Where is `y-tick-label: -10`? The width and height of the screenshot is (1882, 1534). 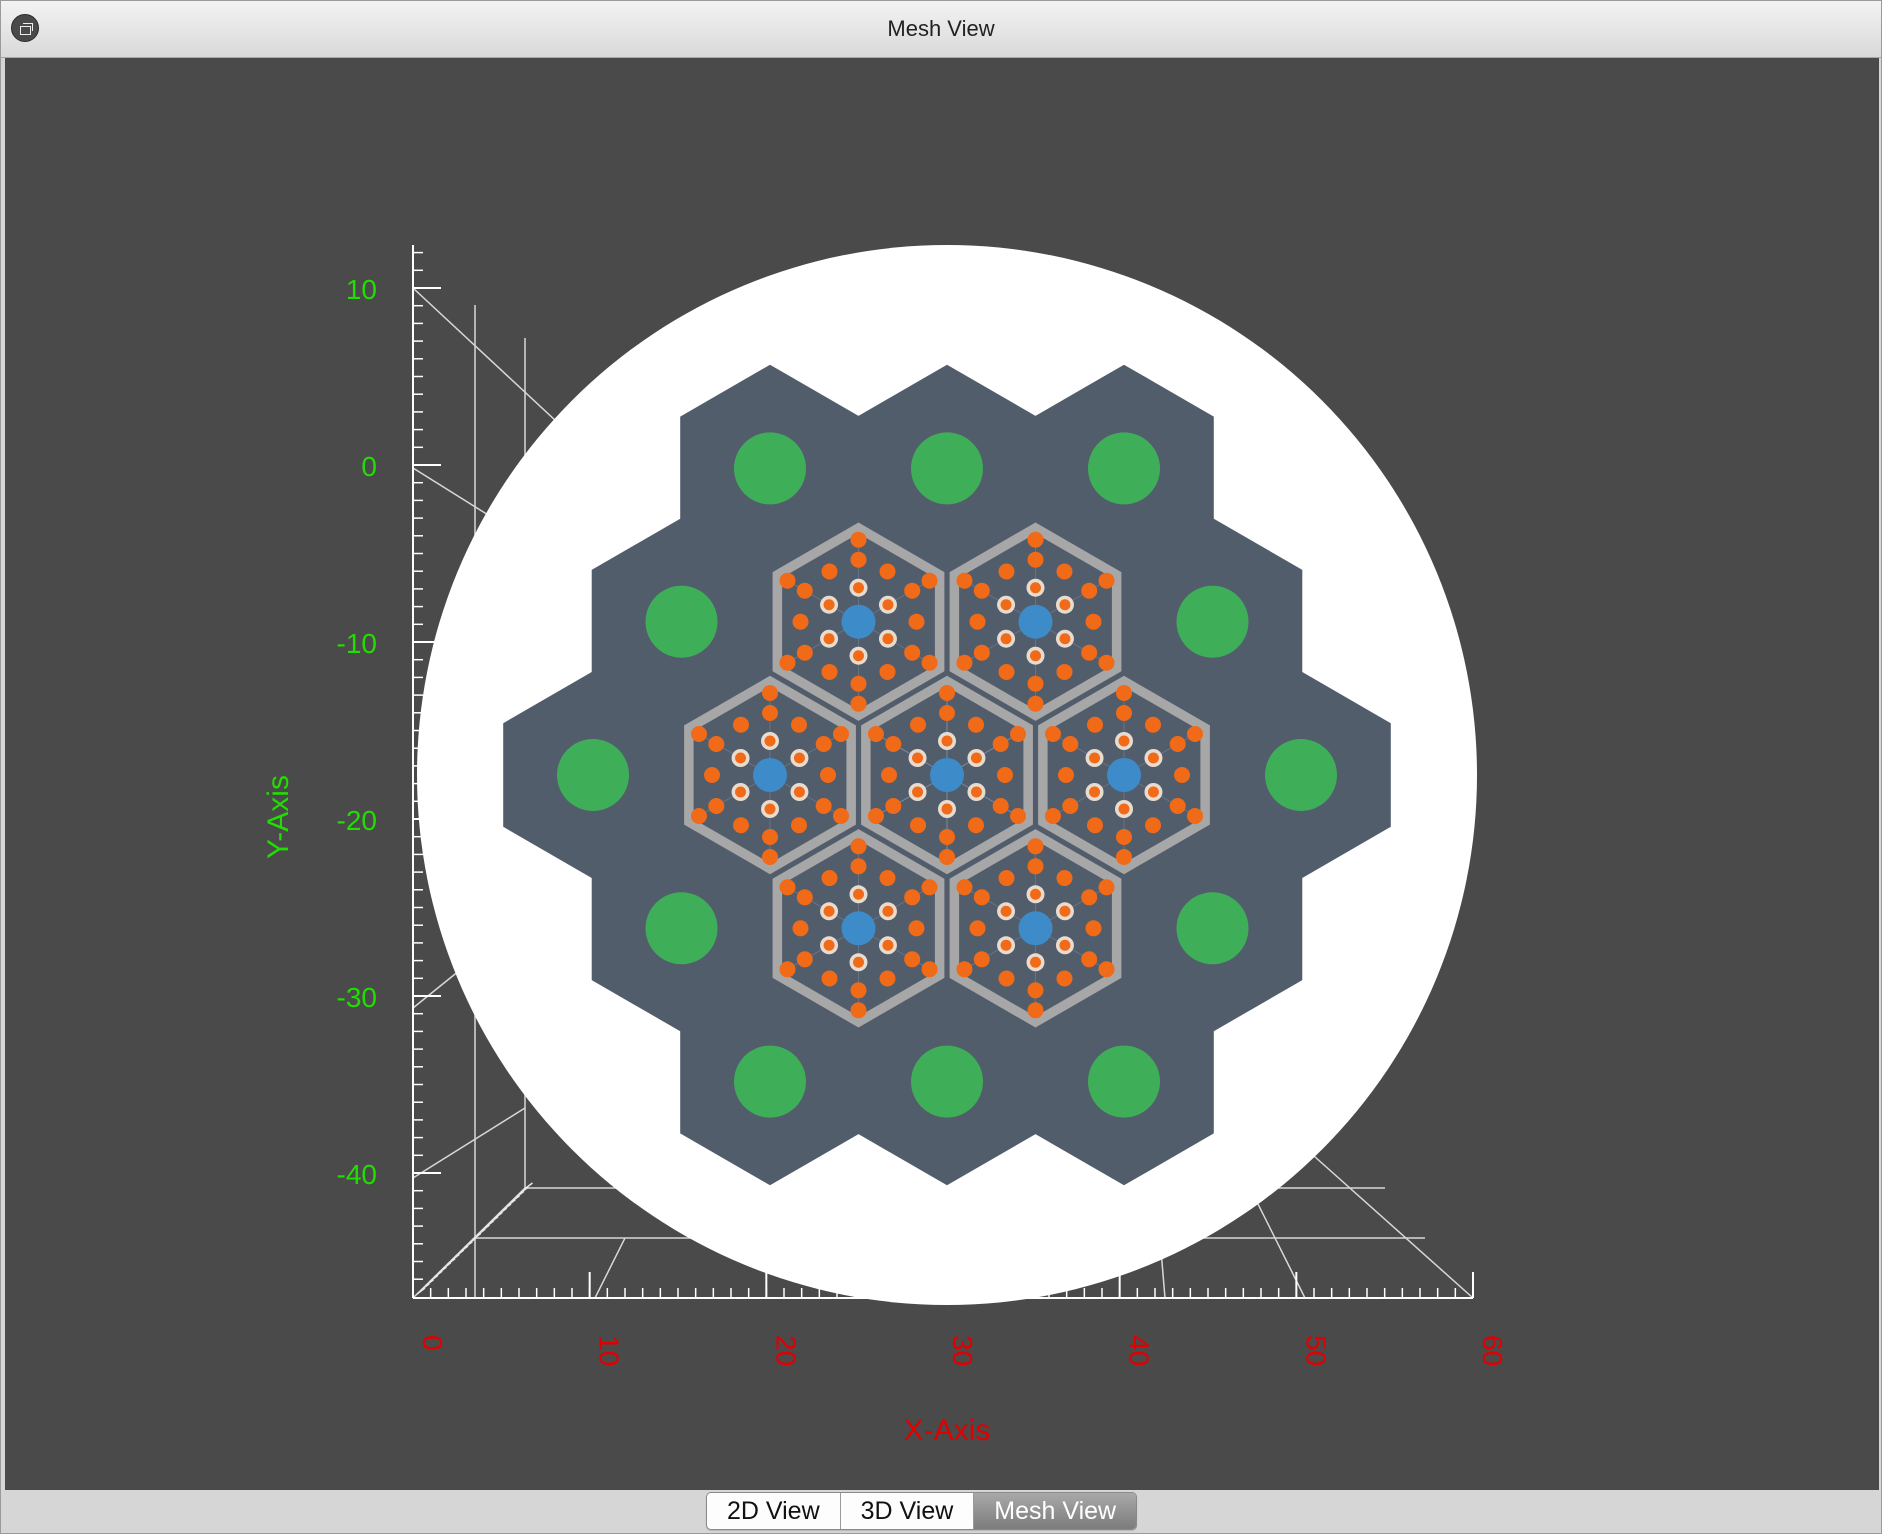
y-tick-label: -10 is located at coordinates (357, 643).